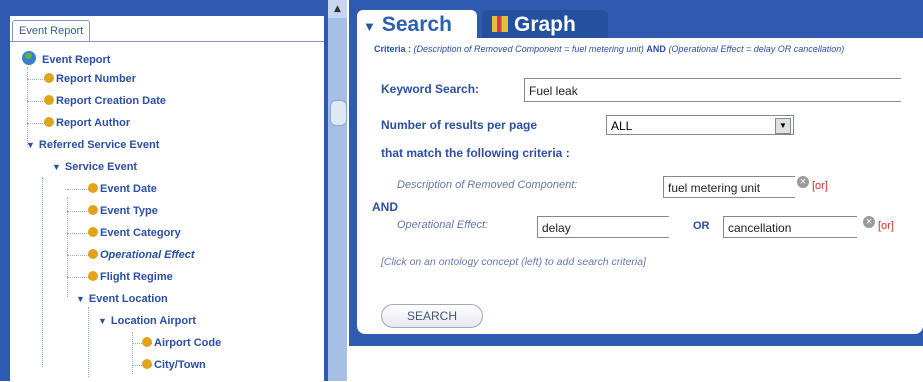  I want to click on removed-component-input: fuel metering unit, so click(729, 187).